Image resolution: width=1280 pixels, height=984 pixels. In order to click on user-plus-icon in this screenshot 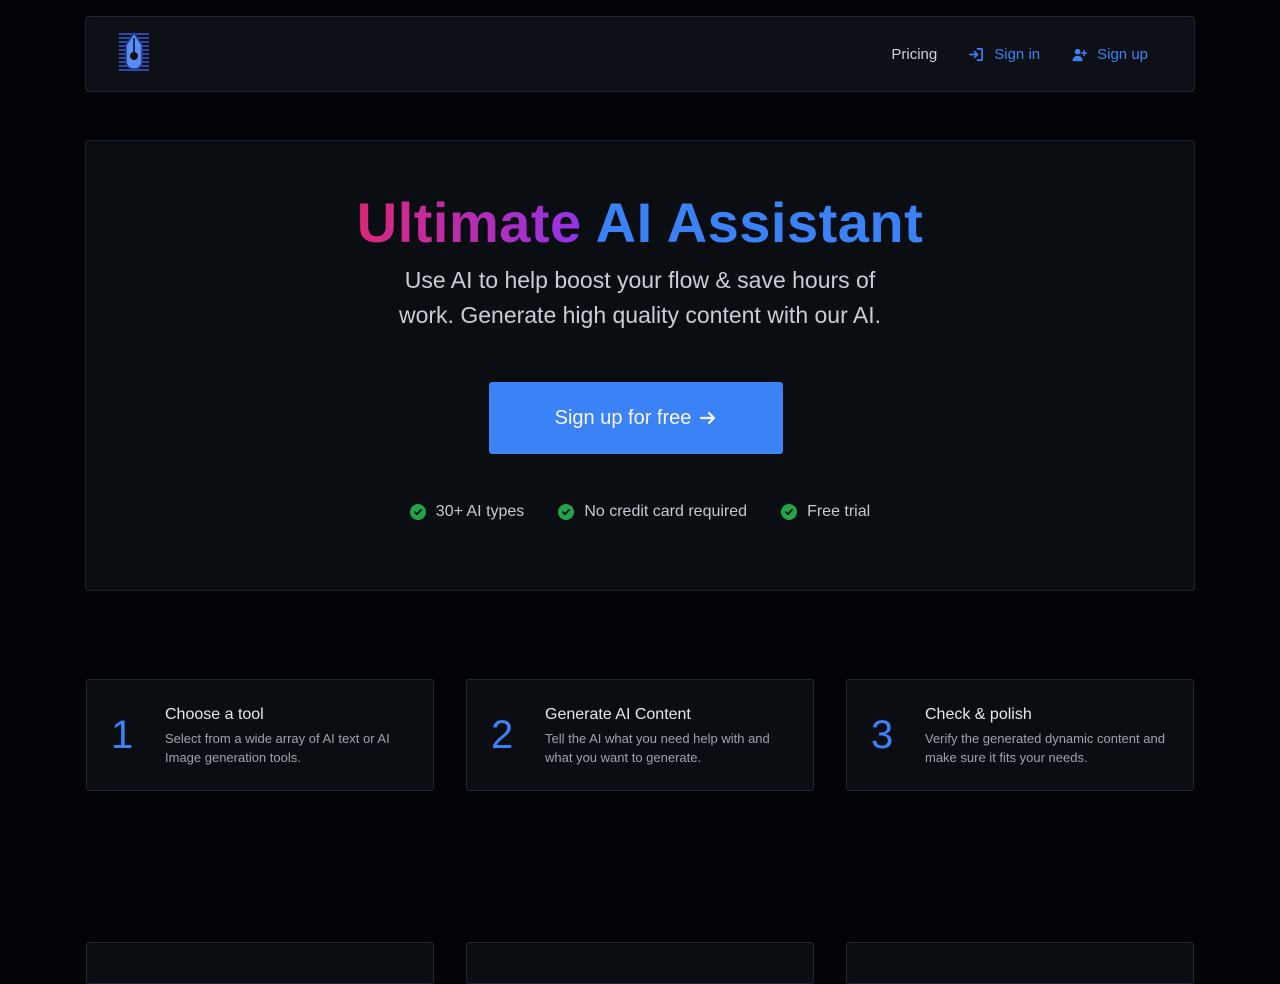, I will do `click(1080, 54)`.